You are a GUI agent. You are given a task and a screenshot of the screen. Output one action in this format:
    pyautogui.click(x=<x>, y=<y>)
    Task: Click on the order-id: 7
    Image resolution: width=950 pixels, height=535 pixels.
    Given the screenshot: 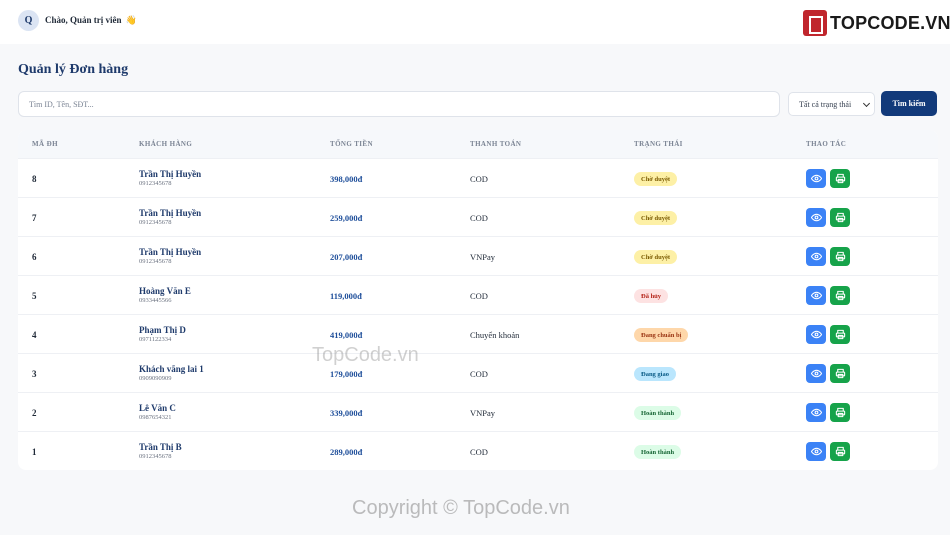 What is the action you would take?
    pyautogui.click(x=34, y=218)
    